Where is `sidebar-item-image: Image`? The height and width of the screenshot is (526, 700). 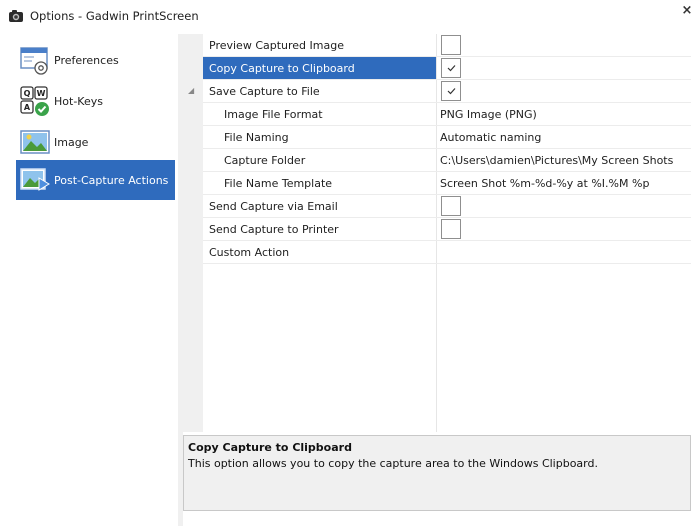
sidebar-item-image: Image is located at coordinates (95, 142).